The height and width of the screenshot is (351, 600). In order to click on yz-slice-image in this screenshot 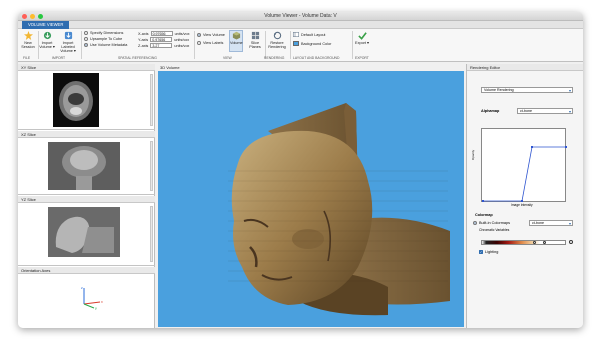, I will do `click(84, 232)`.